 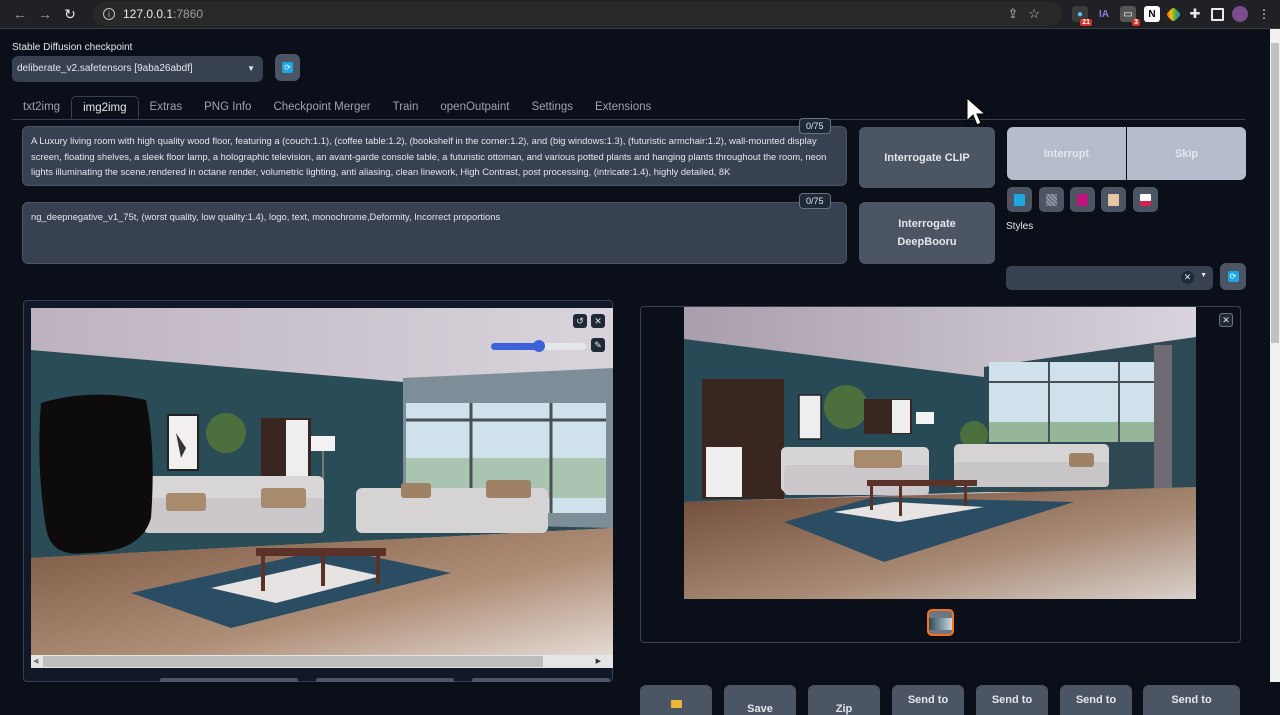 I want to click on style-icon, so click(x=1082, y=199).